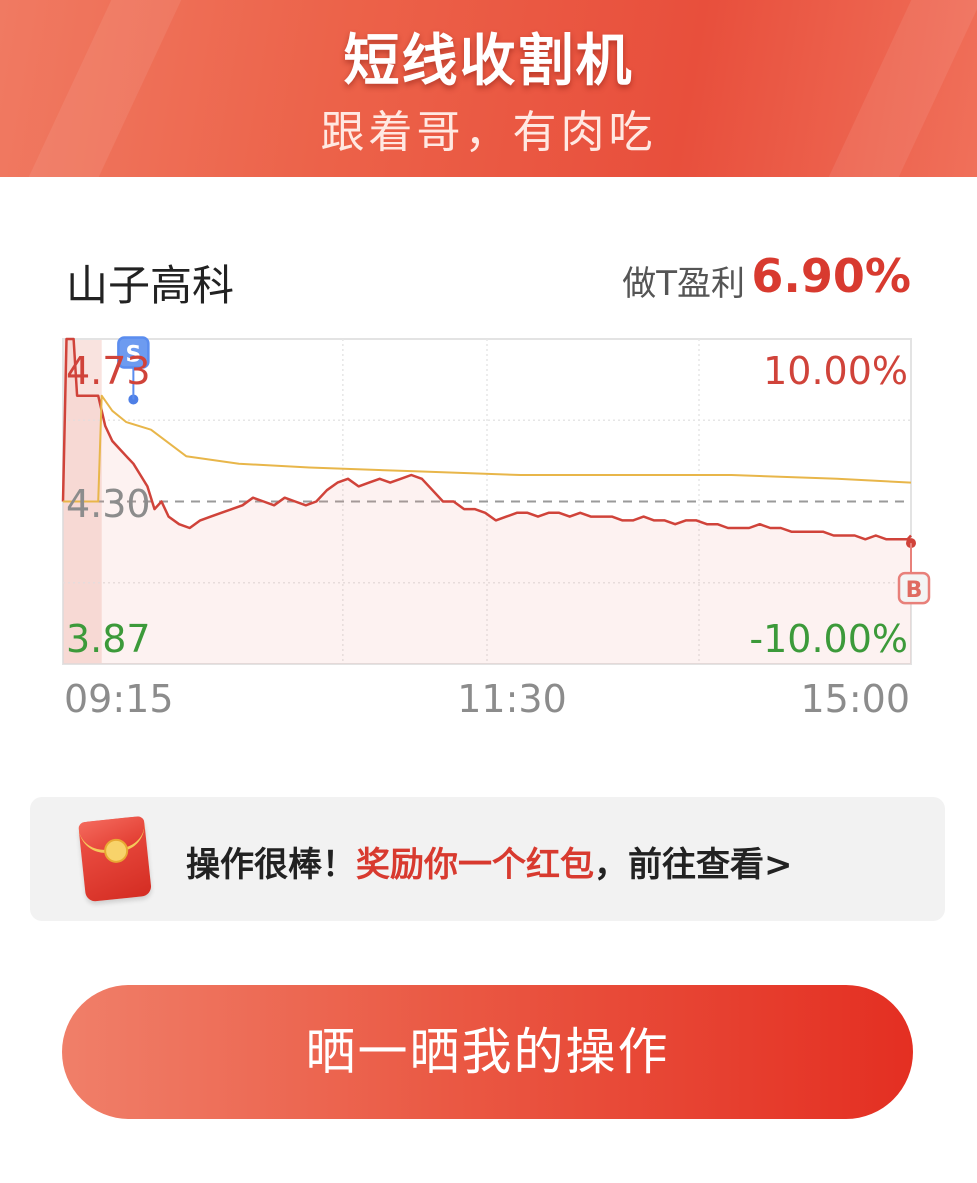 The width and height of the screenshot is (977, 1183). What do you see at coordinates (108, 371) in the screenshot?
I see `y-label-high: 4.73` at bounding box center [108, 371].